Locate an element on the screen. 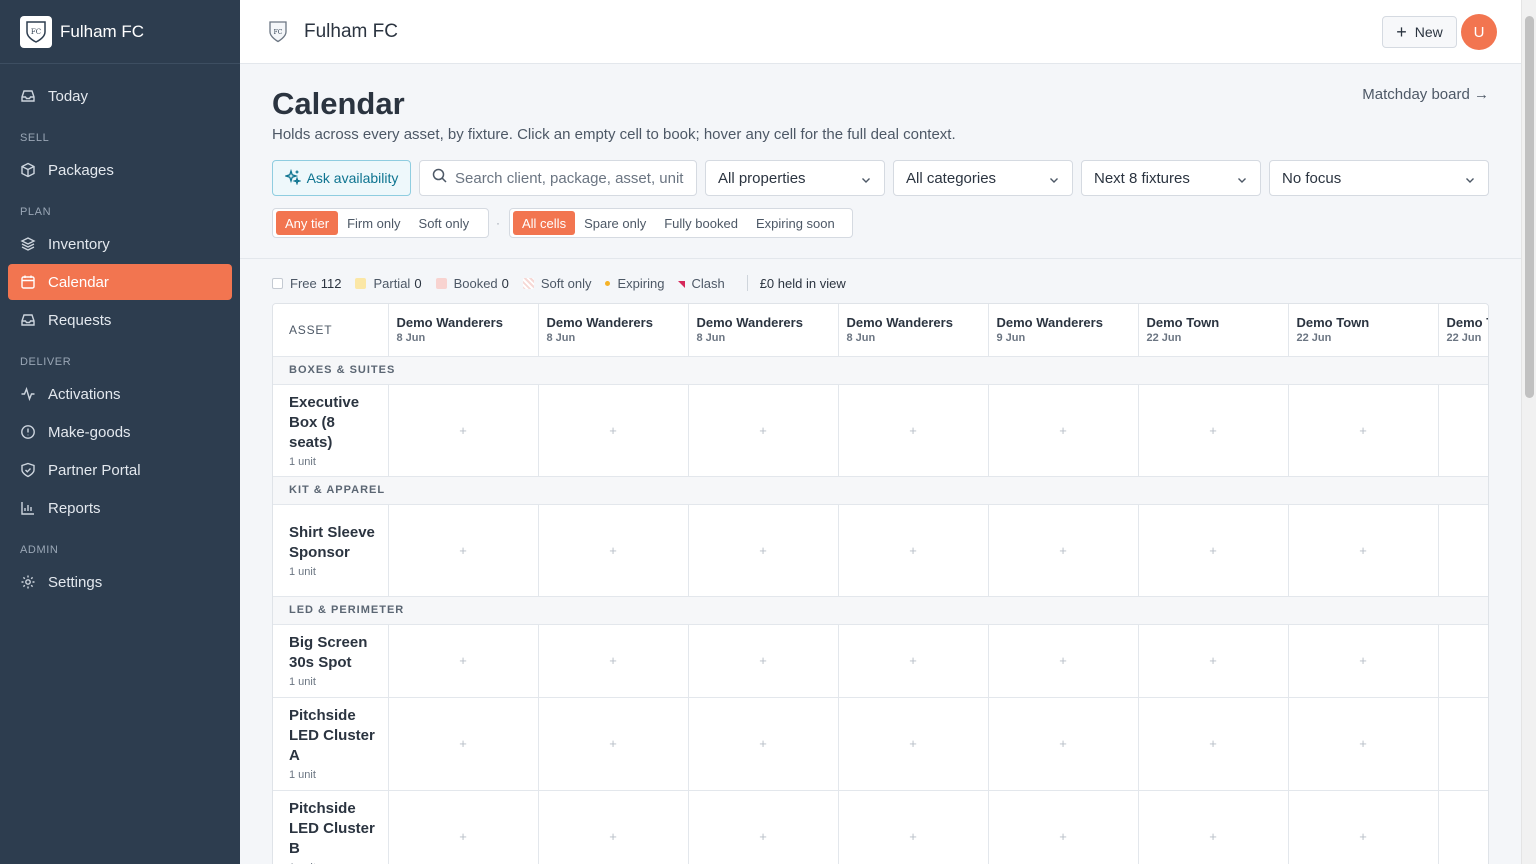 The width and height of the screenshot is (1536, 864). sidebar-item-label: Partner Portal is located at coordinates (94, 470).